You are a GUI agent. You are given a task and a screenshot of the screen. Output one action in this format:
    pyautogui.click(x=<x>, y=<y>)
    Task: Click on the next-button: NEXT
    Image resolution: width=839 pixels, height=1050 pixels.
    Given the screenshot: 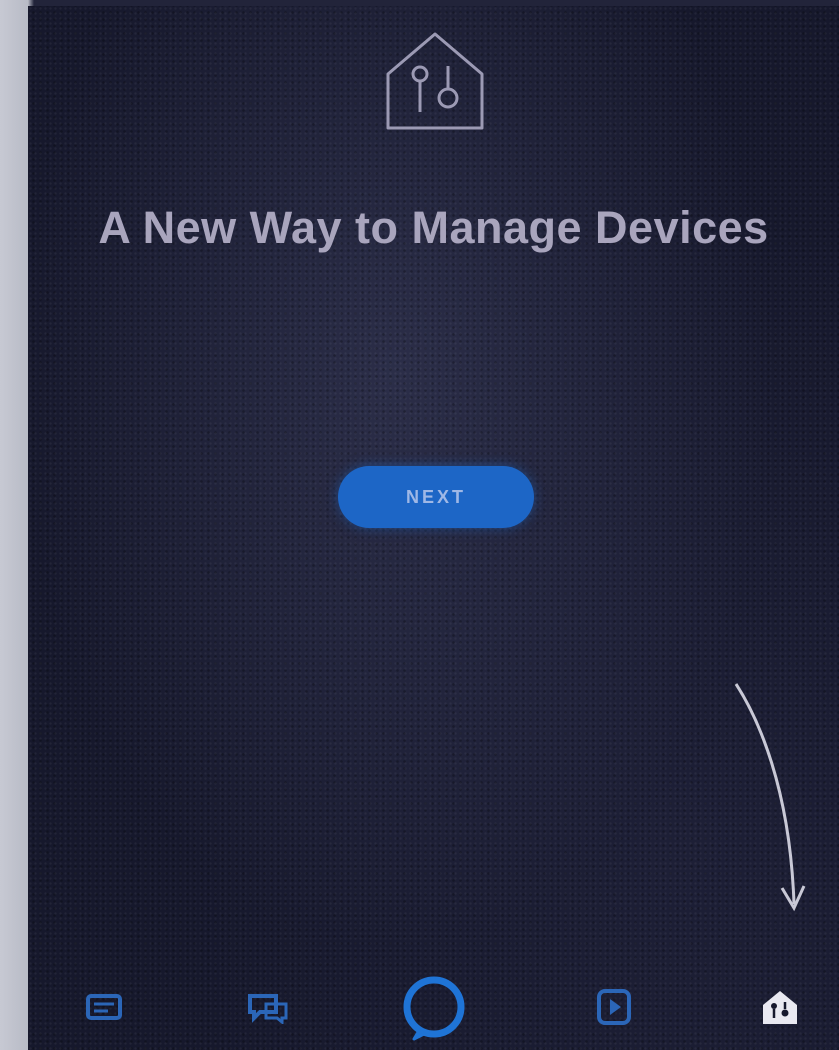 What is the action you would take?
    pyautogui.click(x=436, y=497)
    